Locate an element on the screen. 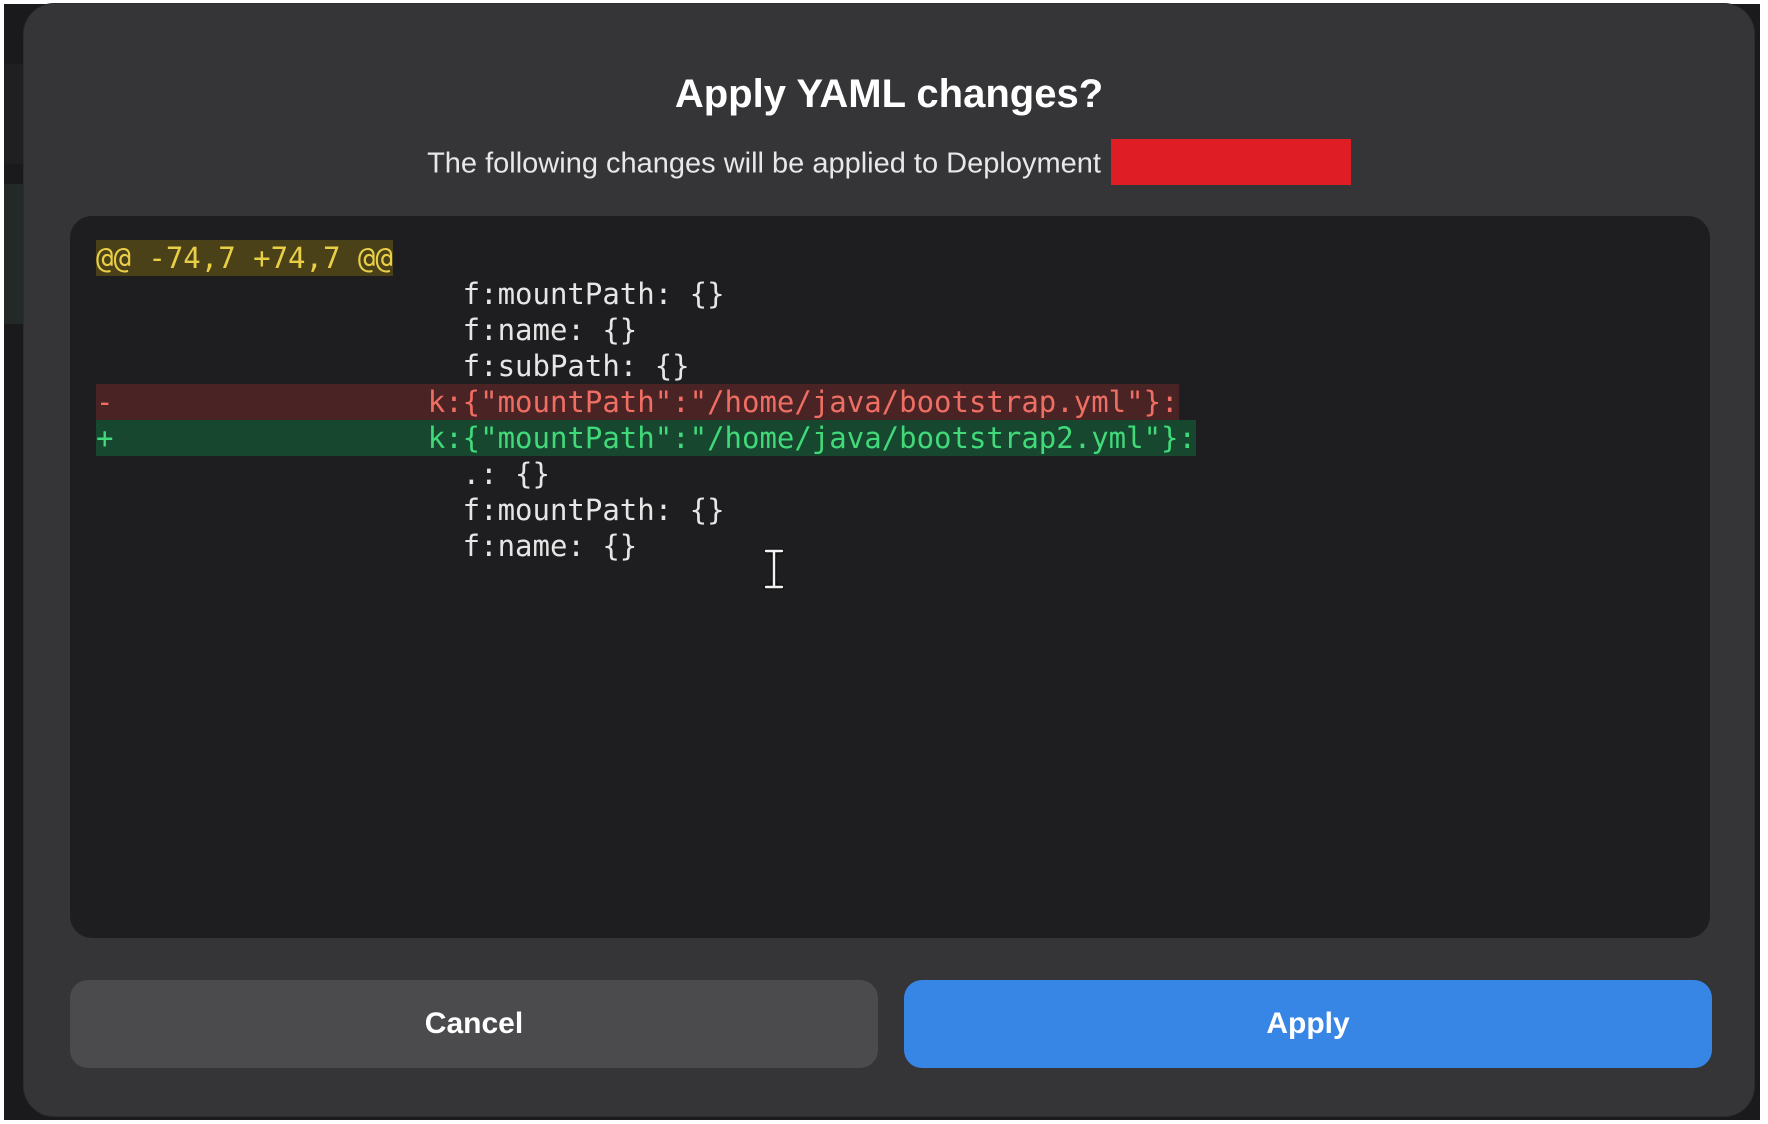 The image size is (1768, 1124). diff-line-context: f:subPath: {} is located at coordinates (646, 366).